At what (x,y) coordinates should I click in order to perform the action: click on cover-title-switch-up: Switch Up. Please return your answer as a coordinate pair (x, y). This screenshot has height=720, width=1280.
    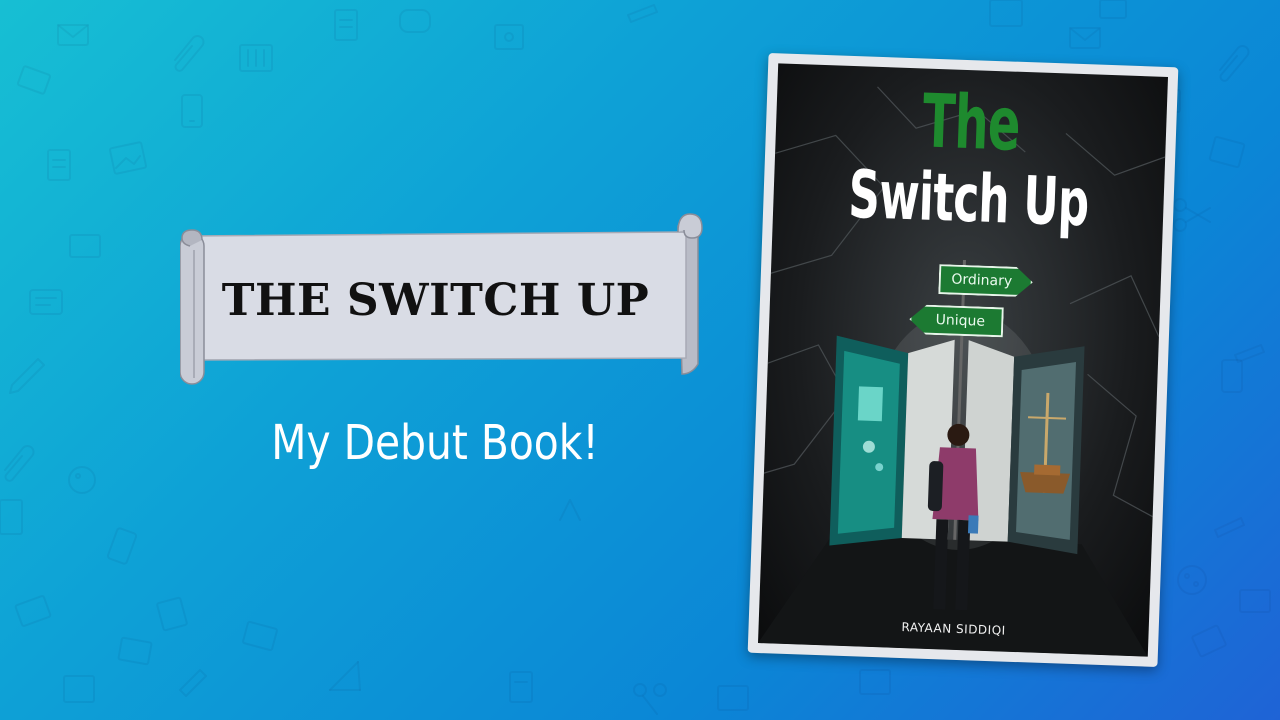
    Looking at the image, I should click on (968, 198).